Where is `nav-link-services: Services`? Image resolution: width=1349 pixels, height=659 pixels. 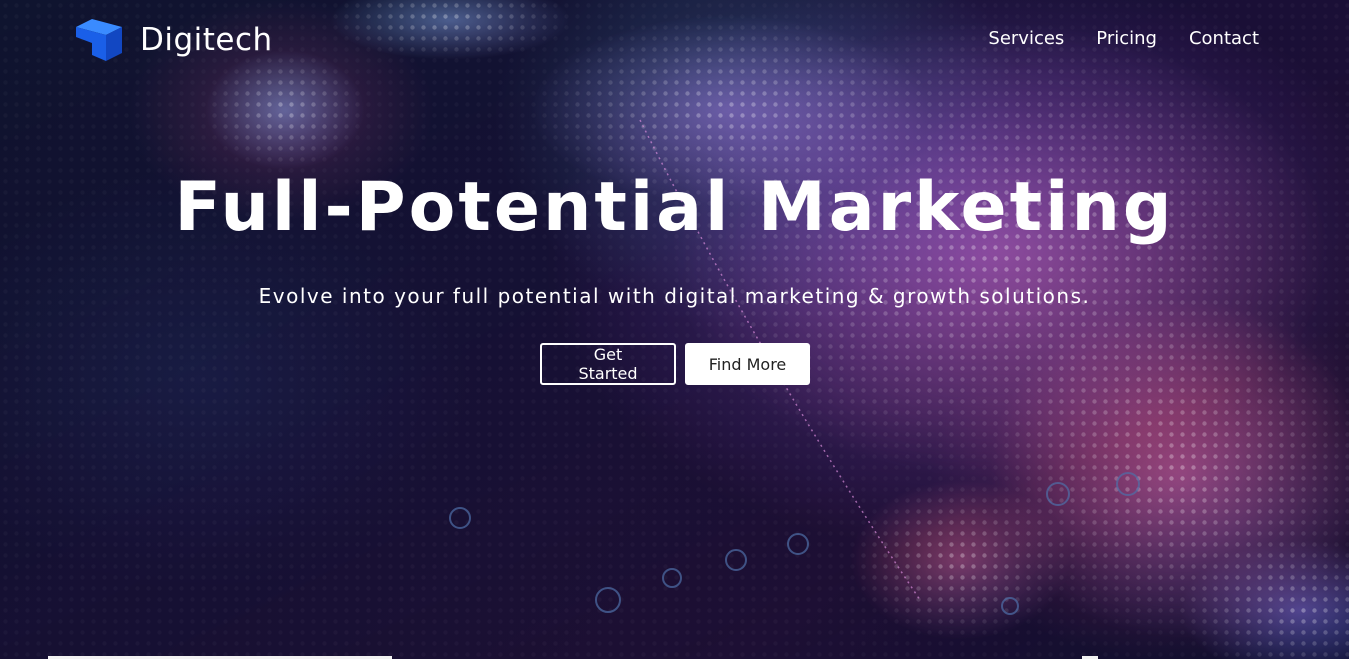
nav-link-services: Services is located at coordinates (1026, 38).